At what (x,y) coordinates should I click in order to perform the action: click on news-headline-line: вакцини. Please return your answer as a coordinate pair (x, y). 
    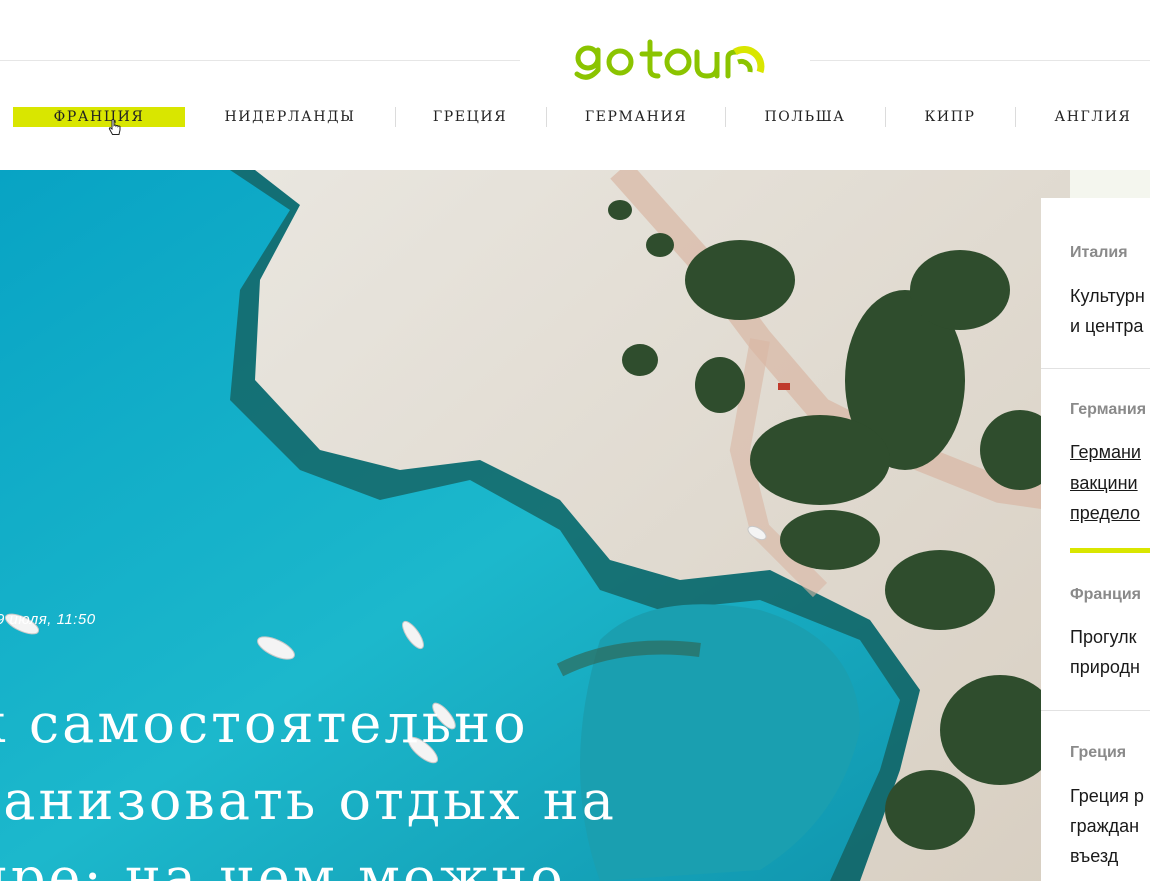
    Looking at the image, I should click on (1104, 483).